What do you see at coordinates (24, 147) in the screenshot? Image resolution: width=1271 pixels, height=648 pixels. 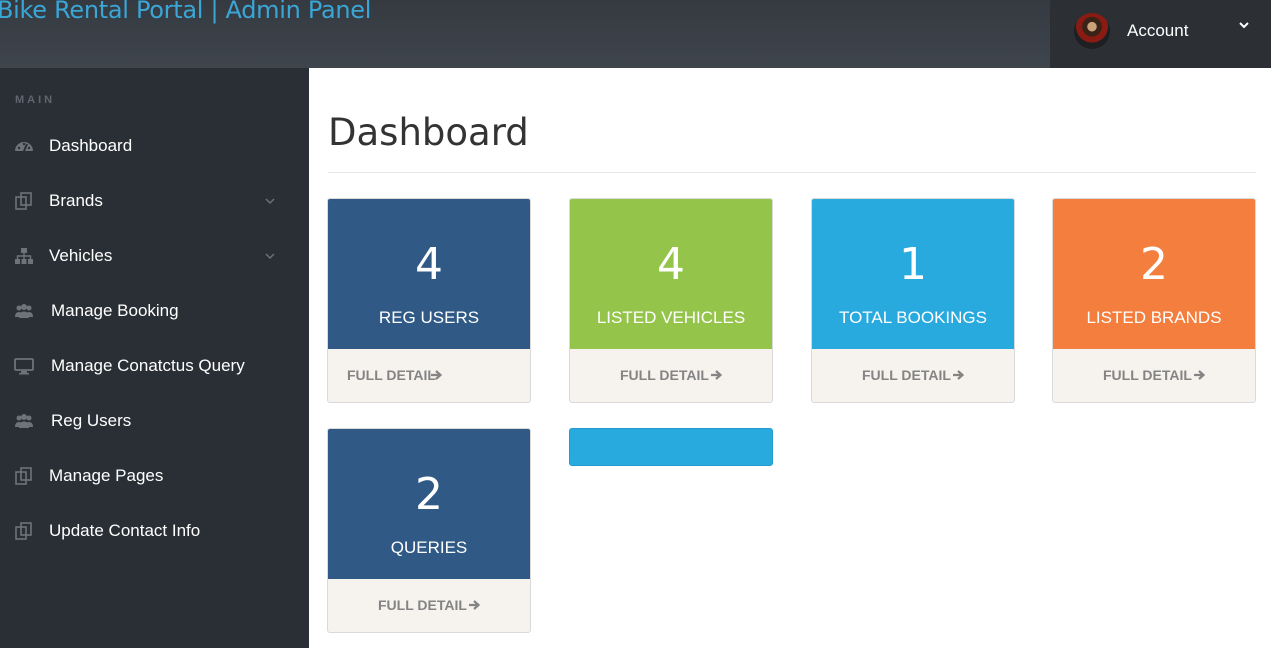 I see `dashboard-icon` at bounding box center [24, 147].